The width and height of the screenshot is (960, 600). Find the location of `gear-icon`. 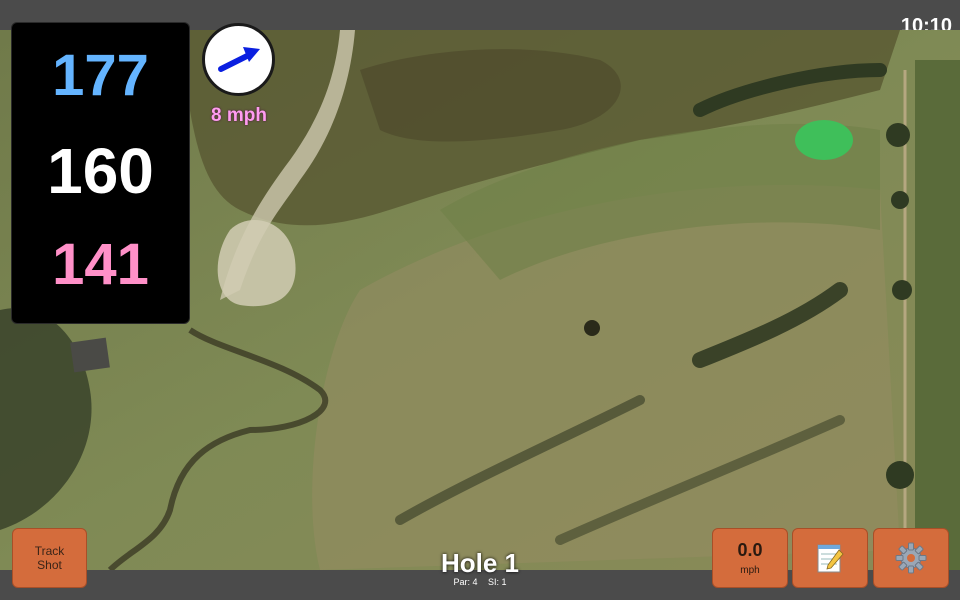

gear-icon is located at coordinates (911, 558).